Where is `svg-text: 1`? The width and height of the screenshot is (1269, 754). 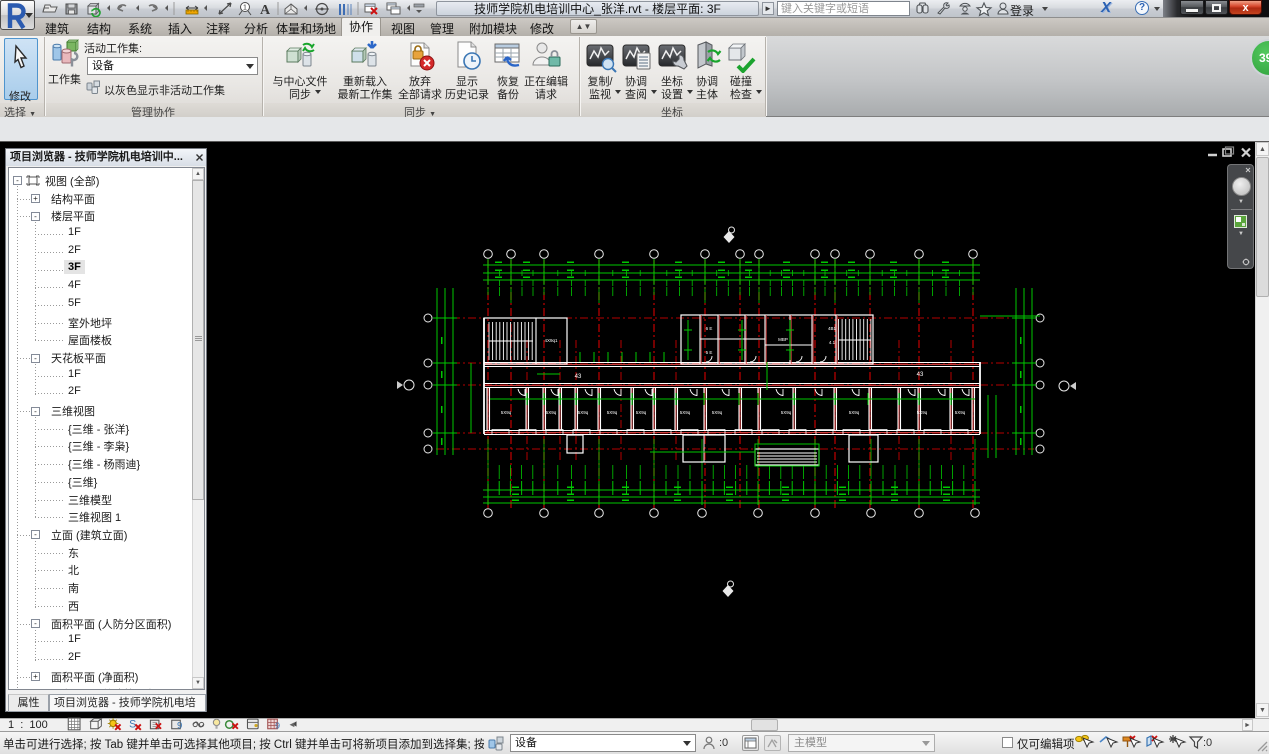
svg-text: 1 is located at coordinates (245, 8).